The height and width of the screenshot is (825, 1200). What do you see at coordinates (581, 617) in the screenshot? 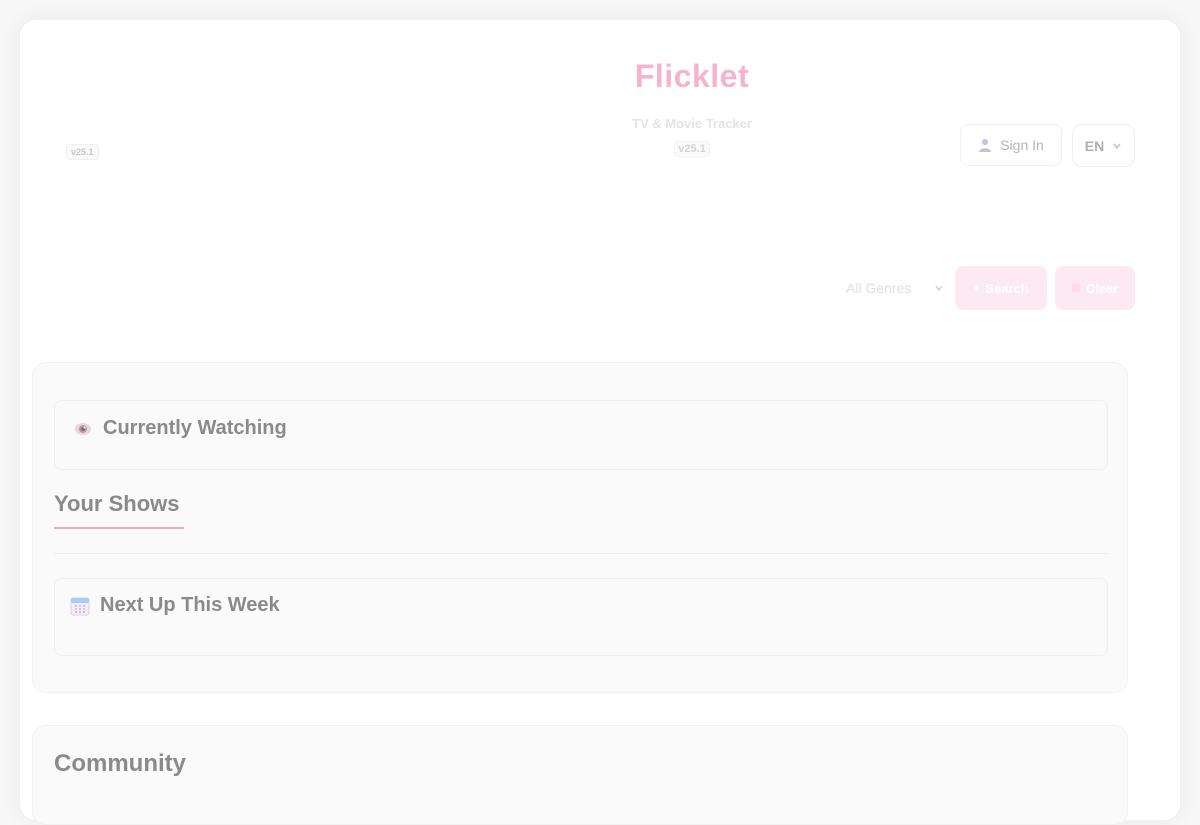
I see `next-up-section: Next Up This Week` at bounding box center [581, 617].